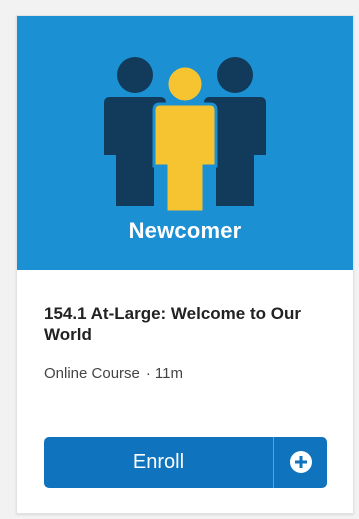 The width and height of the screenshot is (359, 519). Describe the element at coordinates (92, 373) in the screenshot. I see `course-type: Online Course` at that location.